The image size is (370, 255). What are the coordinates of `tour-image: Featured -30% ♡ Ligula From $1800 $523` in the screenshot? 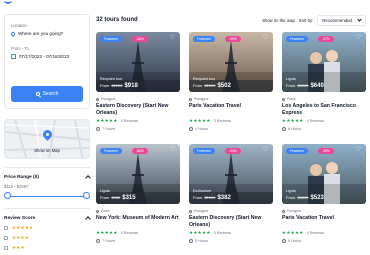 It's located at (324, 174).